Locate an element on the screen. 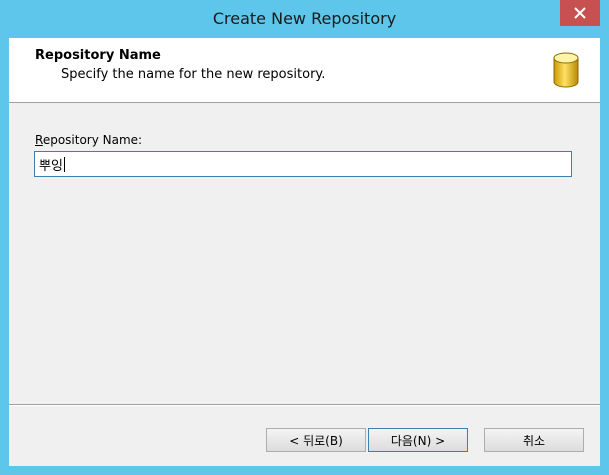 The image size is (609, 475). footer-divider is located at coordinates (304, 405).